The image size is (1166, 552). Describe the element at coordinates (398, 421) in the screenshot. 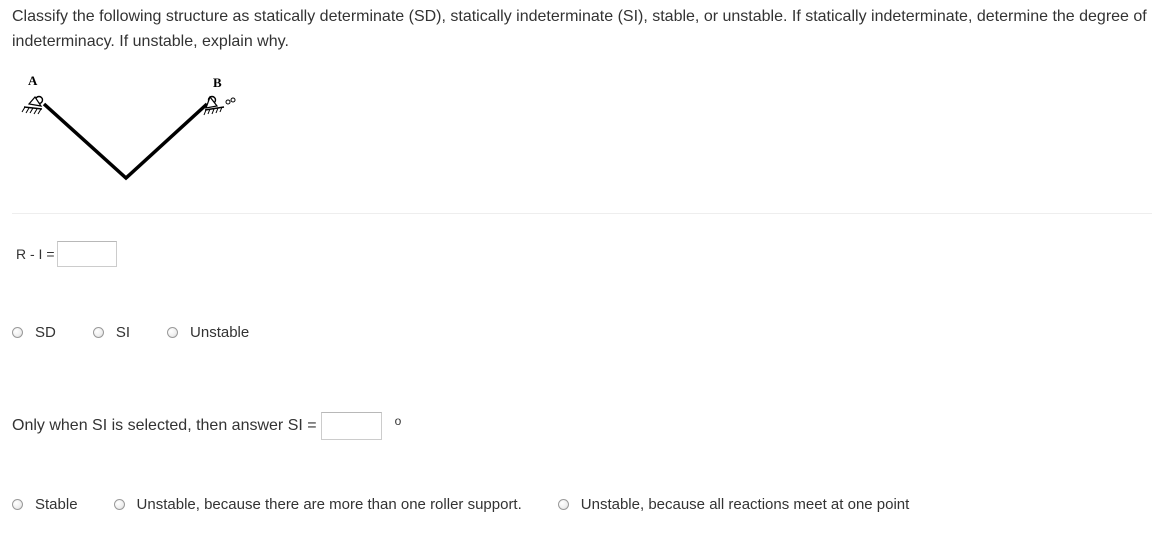

I see `si-unit: o` at that location.